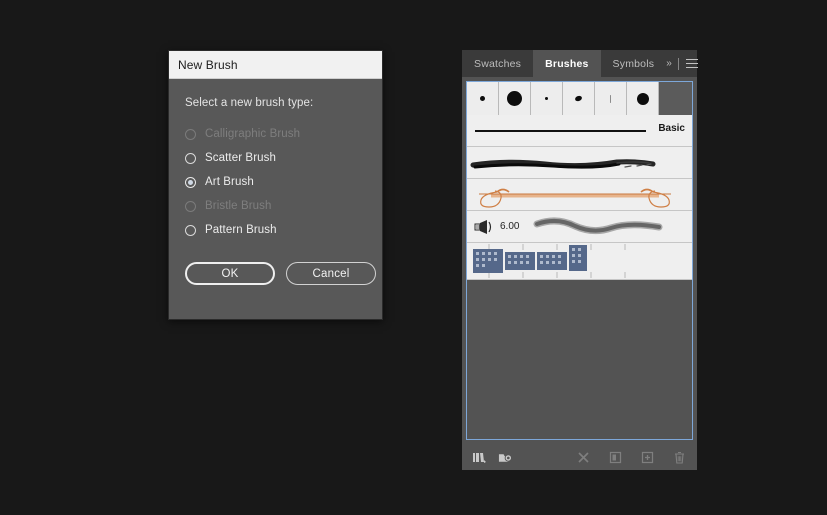  What do you see at coordinates (671, 128) in the screenshot?
I see `brush-row-label: Basic` at bounding box center [671, 128].